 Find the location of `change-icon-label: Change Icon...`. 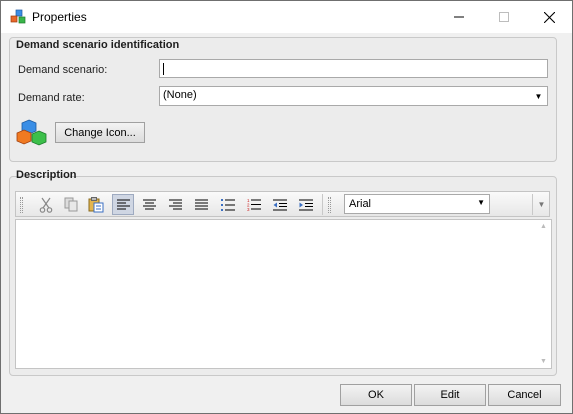

change-icon-label: Change Icon... is located at coordinates (100, 132).